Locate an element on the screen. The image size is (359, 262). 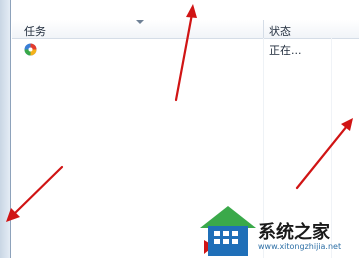
window-frame-left is located at coordinates (5, 129).